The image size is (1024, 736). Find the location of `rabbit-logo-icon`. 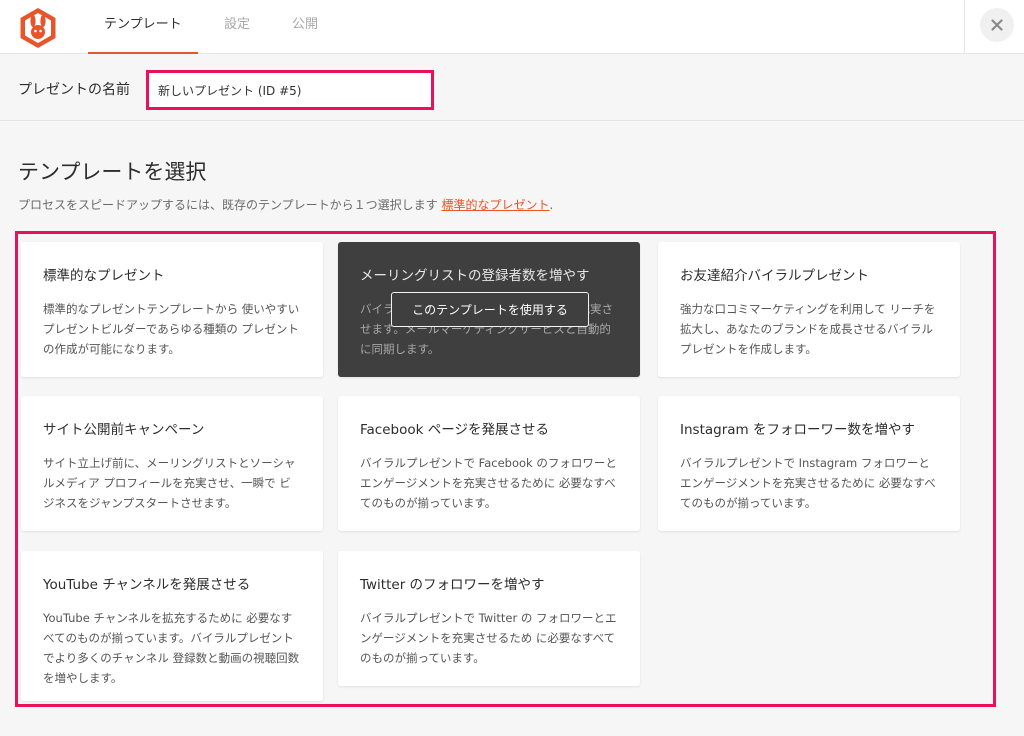

rabbit-logo-icon is located at coordinates (38, 28).